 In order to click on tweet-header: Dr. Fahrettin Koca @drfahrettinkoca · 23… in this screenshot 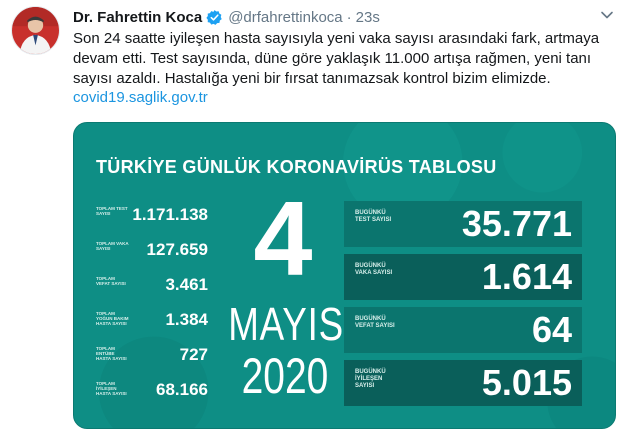, I will do `click(226, 17)`.